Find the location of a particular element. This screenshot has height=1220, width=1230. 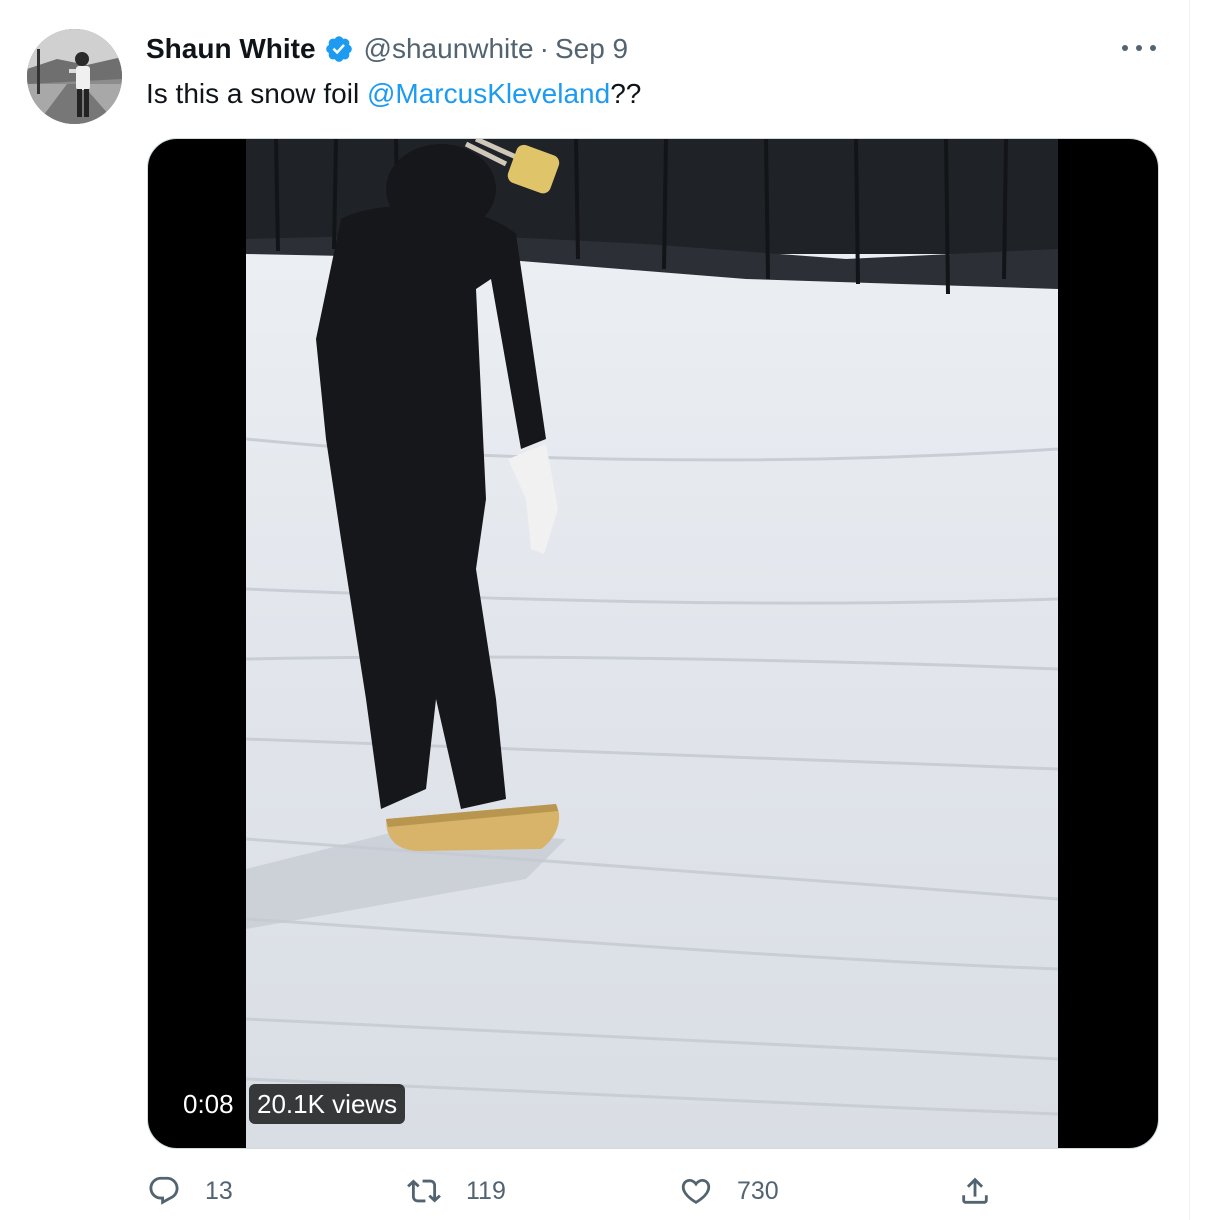

retweet-count: 119 is located at coordinates (486, 1190).